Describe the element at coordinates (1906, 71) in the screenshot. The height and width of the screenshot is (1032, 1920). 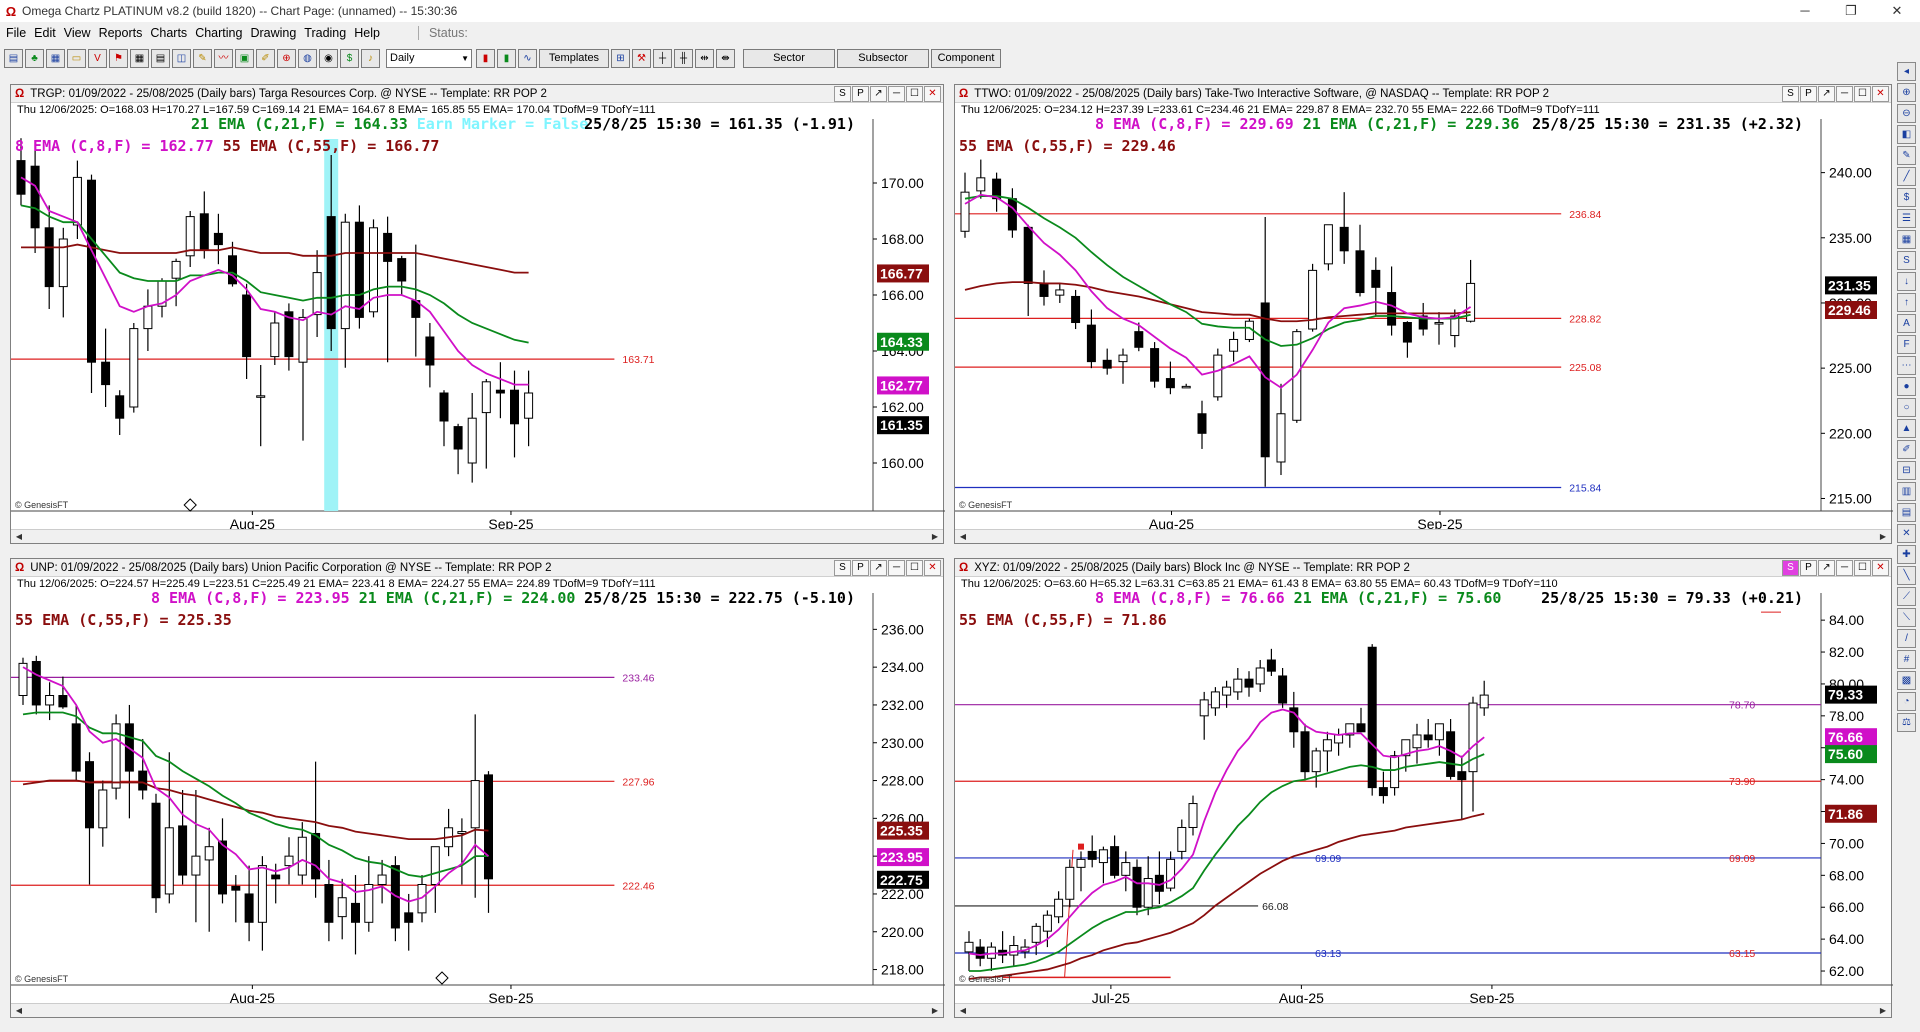
I see `nav-icon: ◂` at that location.